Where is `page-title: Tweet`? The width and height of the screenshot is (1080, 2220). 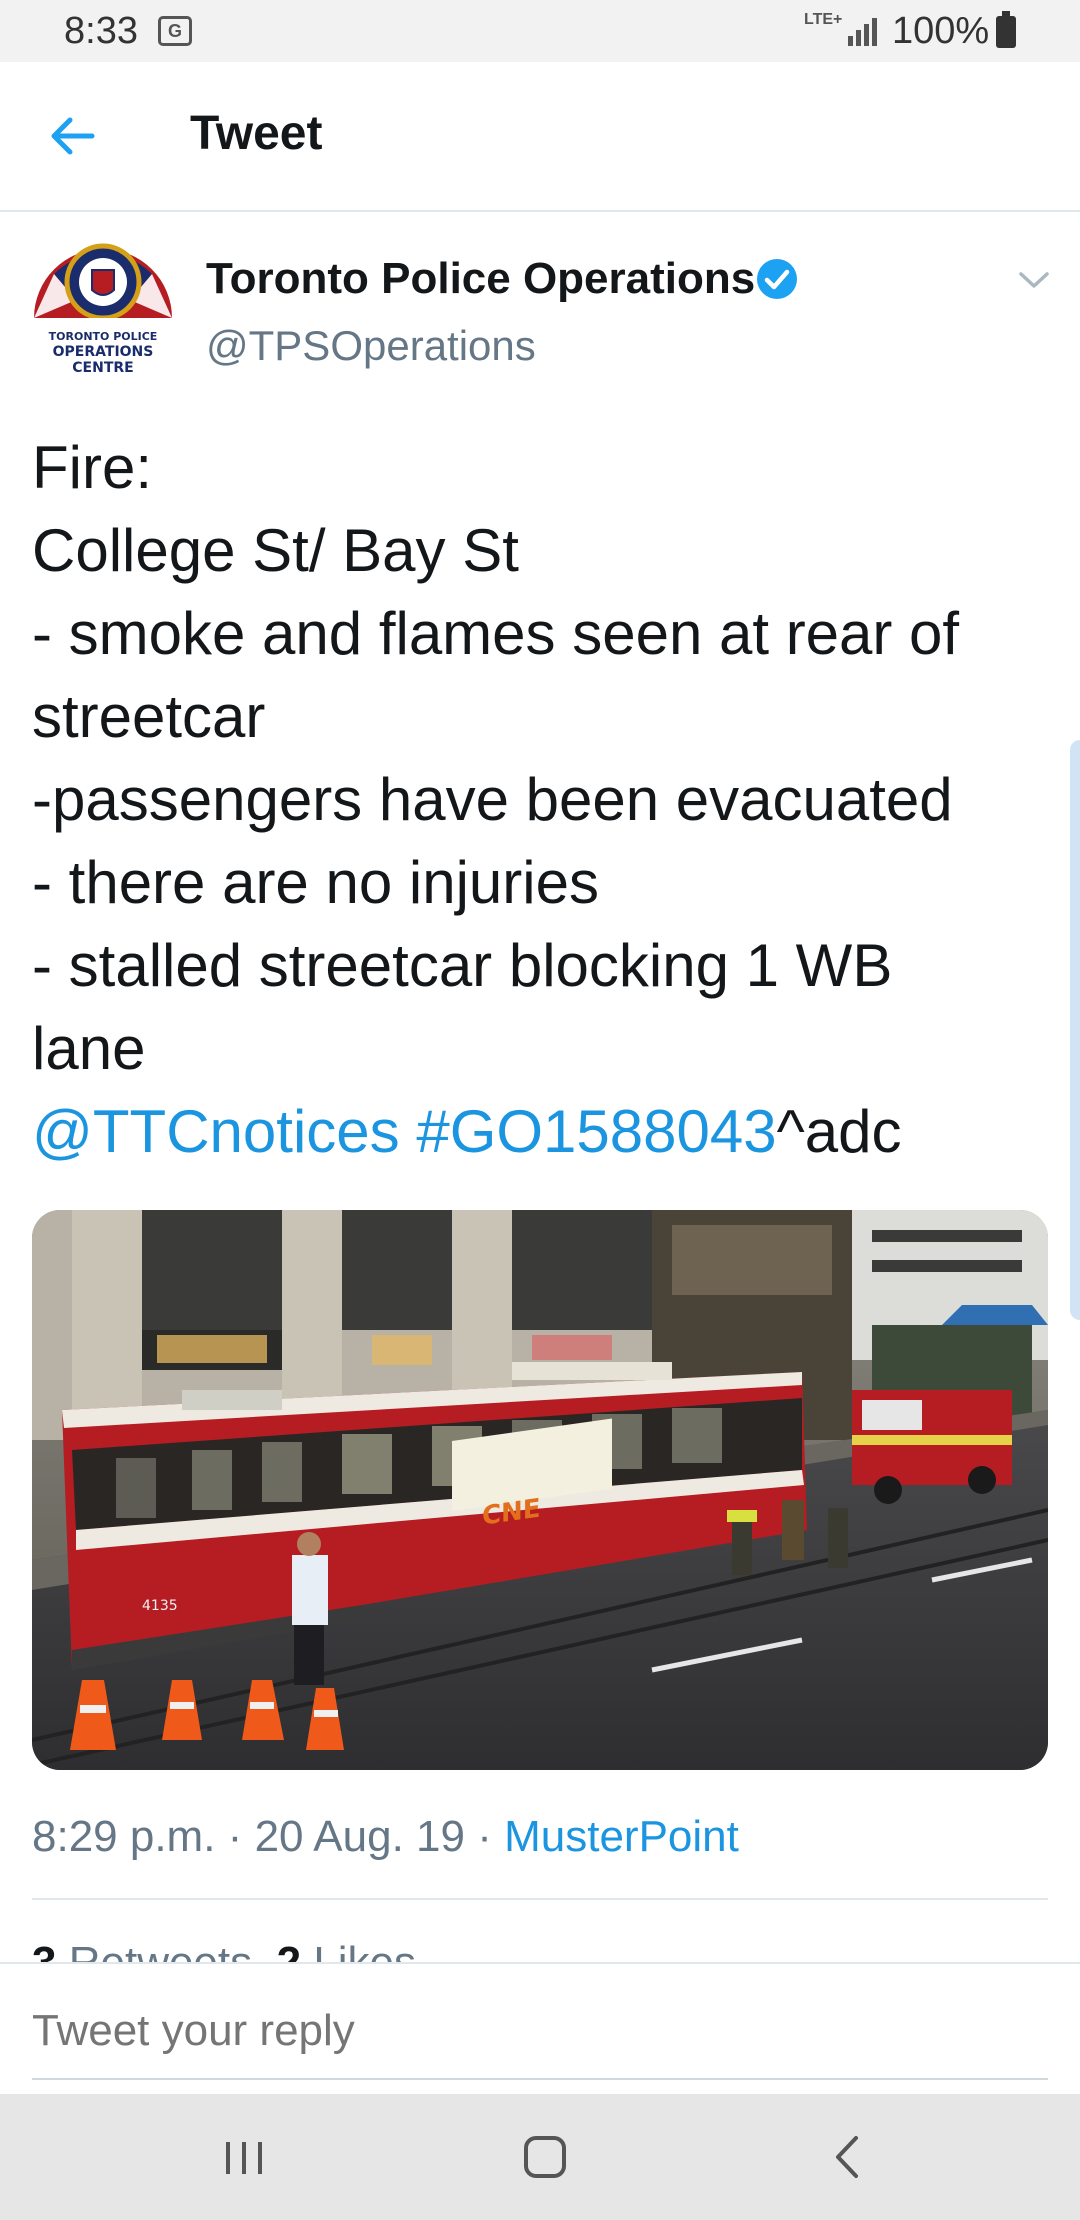 page-title: Tweet is located at coordinates (256, 133).